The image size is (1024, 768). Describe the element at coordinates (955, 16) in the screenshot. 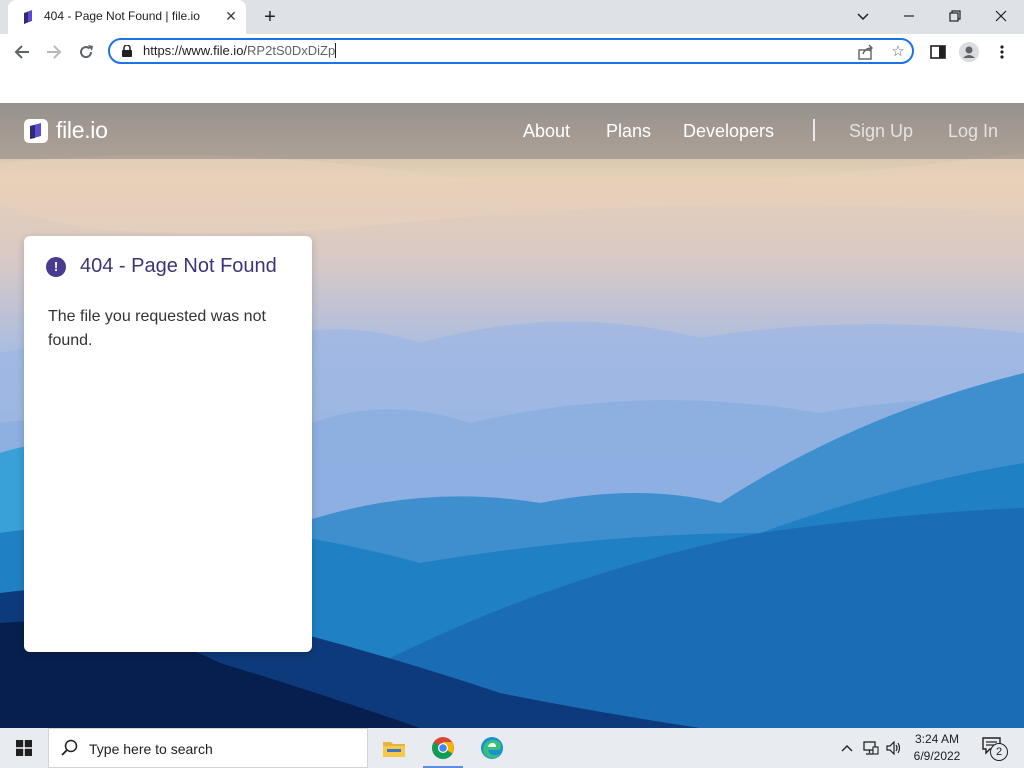

I see `restore-icon` at that location.